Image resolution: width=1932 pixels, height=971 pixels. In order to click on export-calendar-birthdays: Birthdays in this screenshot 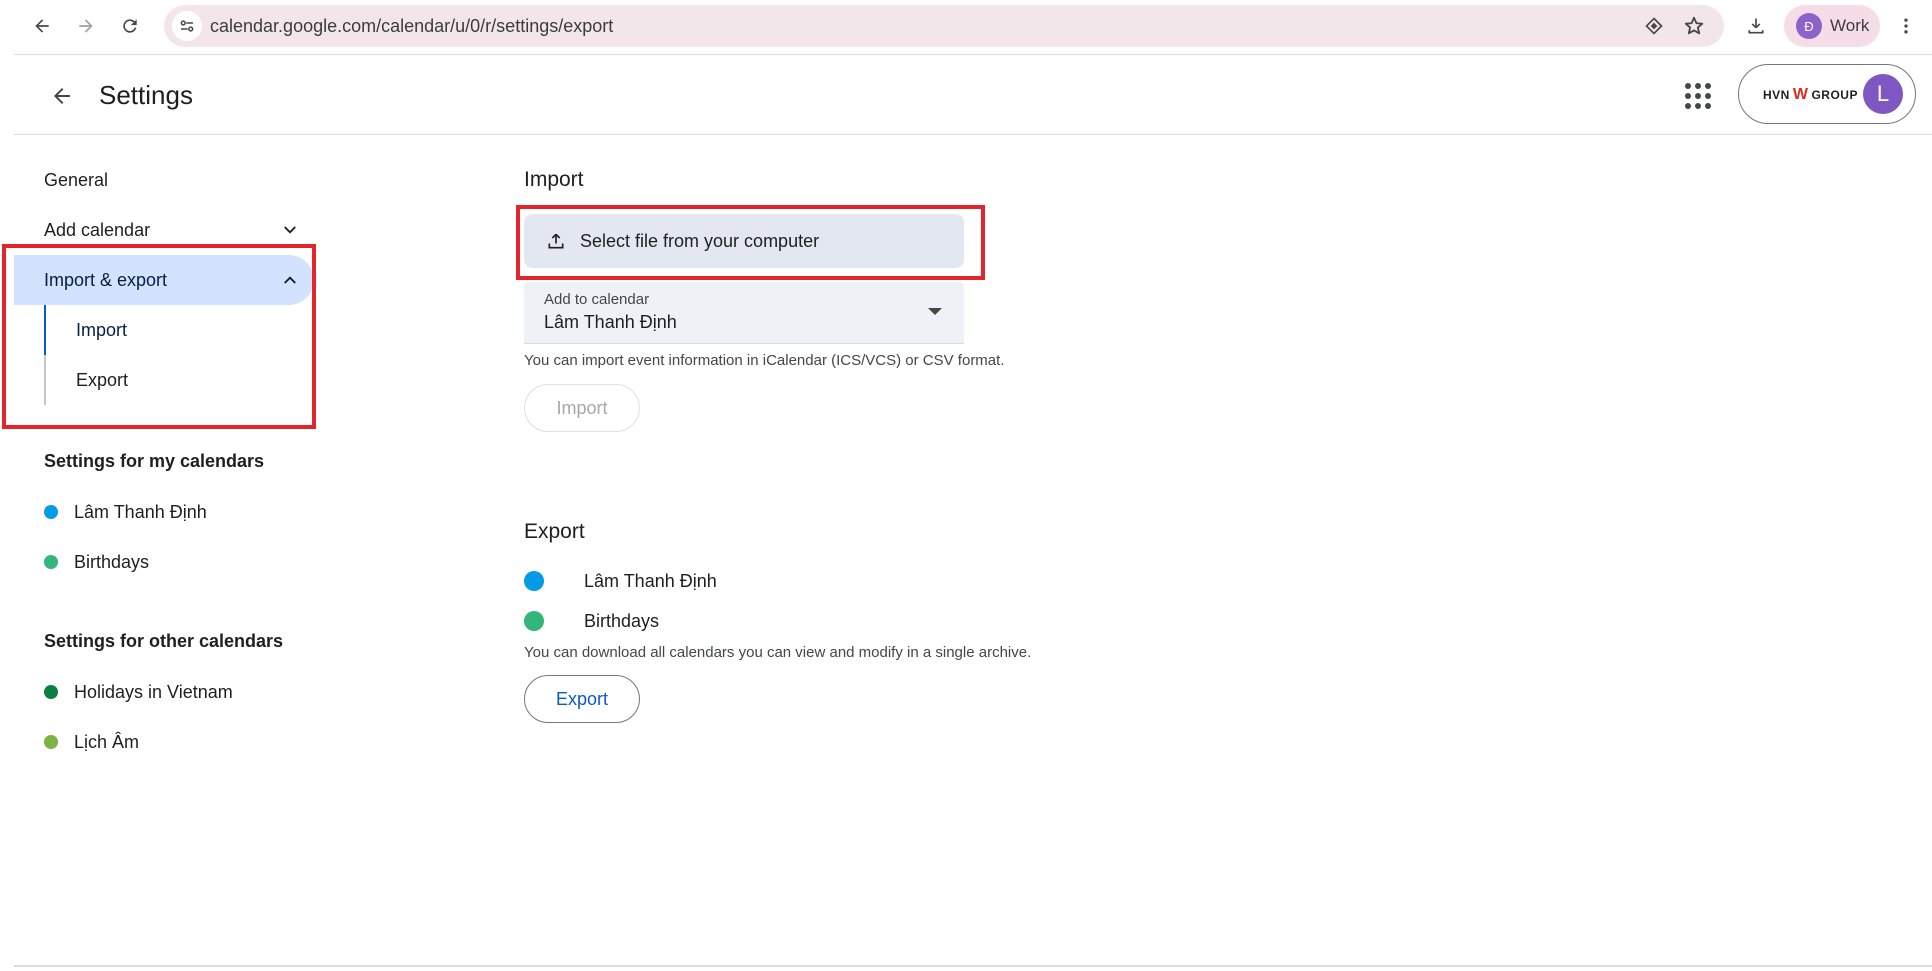, I will do `click(591, 621)`.